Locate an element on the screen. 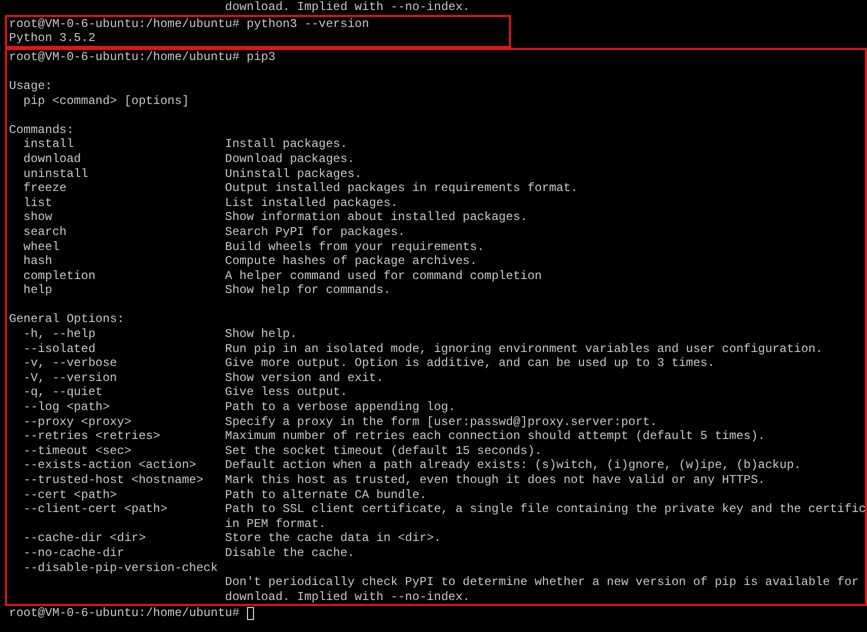 The image size is (867, 632). option-description: Store the cache data in <dir>. is located at coordinates (333, 538).